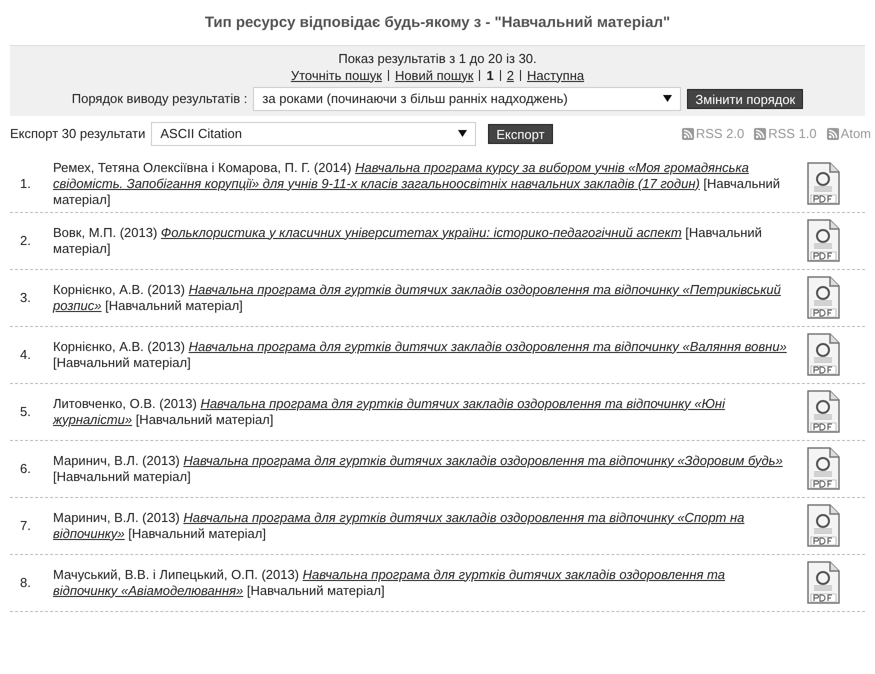 The height and width of the screenshot is (674, 875). I want to click on result-citation: Ремех, Тетяна Олексіївна і Комарова, П. Г. (2014) Навчальна програма курсу за вибором учнів «Моя громадянська свідомість. Запобігання корупції» для учнів 9-11-х класів загальноосвітніх навчальних закладів (17 годин) [Навчальний матеріал], so click(417, 184).